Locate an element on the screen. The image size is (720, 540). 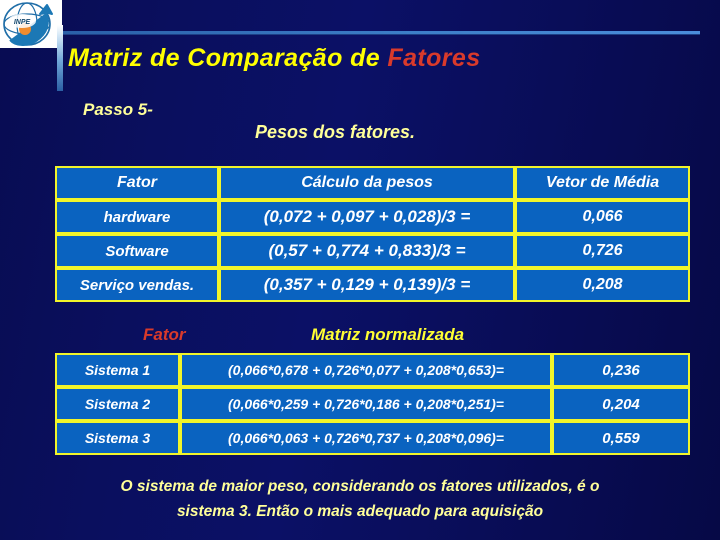
page-title: Matriz de Comparação de Fatores is located at coordinates (274, 58).